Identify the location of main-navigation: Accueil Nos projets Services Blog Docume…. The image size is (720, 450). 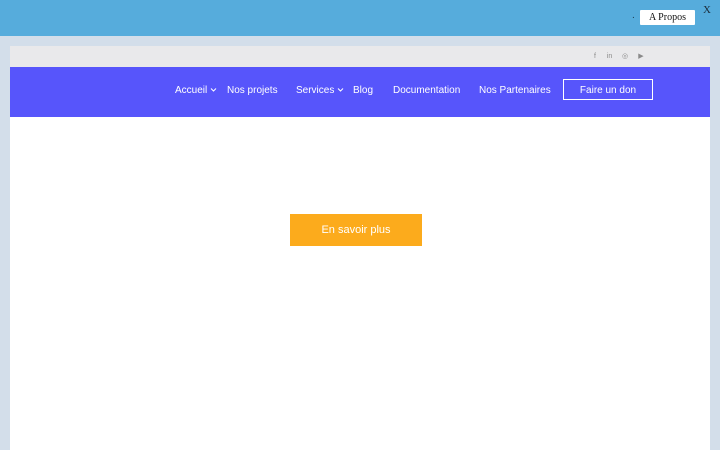
(360, 92).